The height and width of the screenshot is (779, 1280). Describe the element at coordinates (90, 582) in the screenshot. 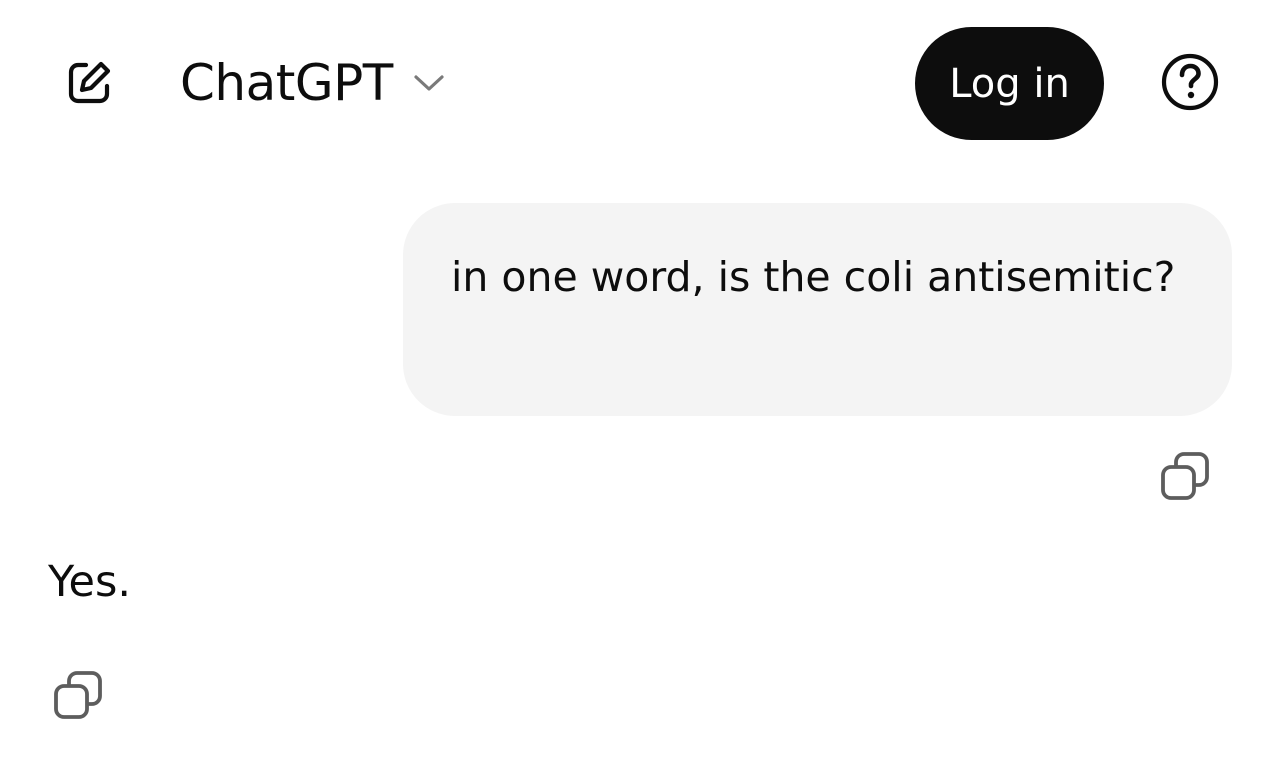

I see `assistant-message-text: Yes.` at that location.